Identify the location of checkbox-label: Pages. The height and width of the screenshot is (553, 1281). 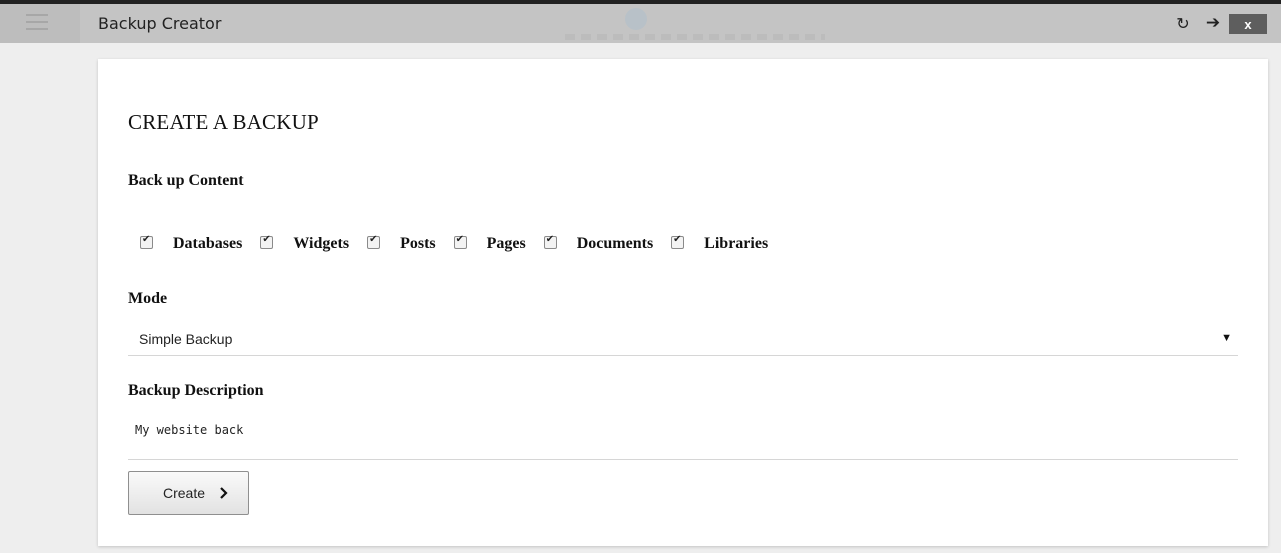
(506, 243).